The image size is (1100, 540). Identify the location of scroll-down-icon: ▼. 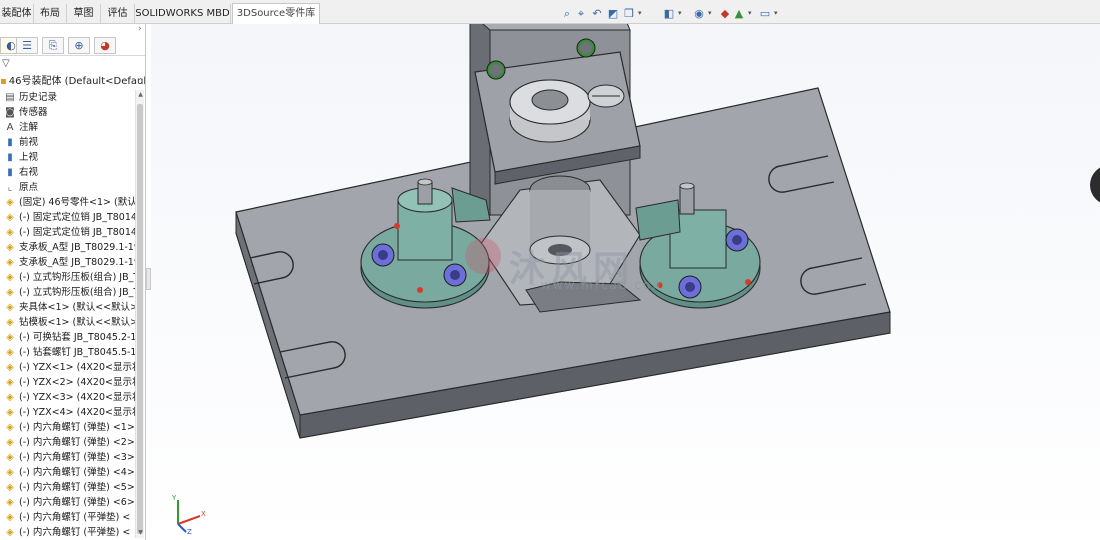
(140, 533).